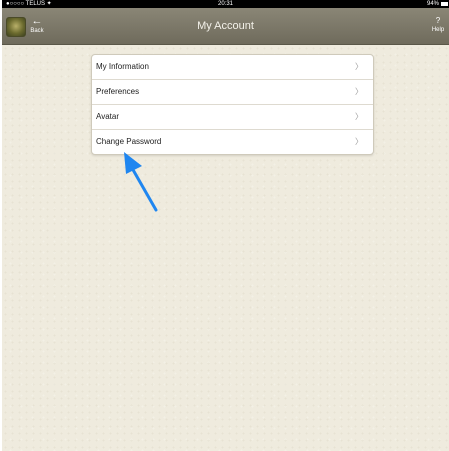 The height and width of the screenshot is (451, 449). I want to click on help-label: Help, so click(438, 30).